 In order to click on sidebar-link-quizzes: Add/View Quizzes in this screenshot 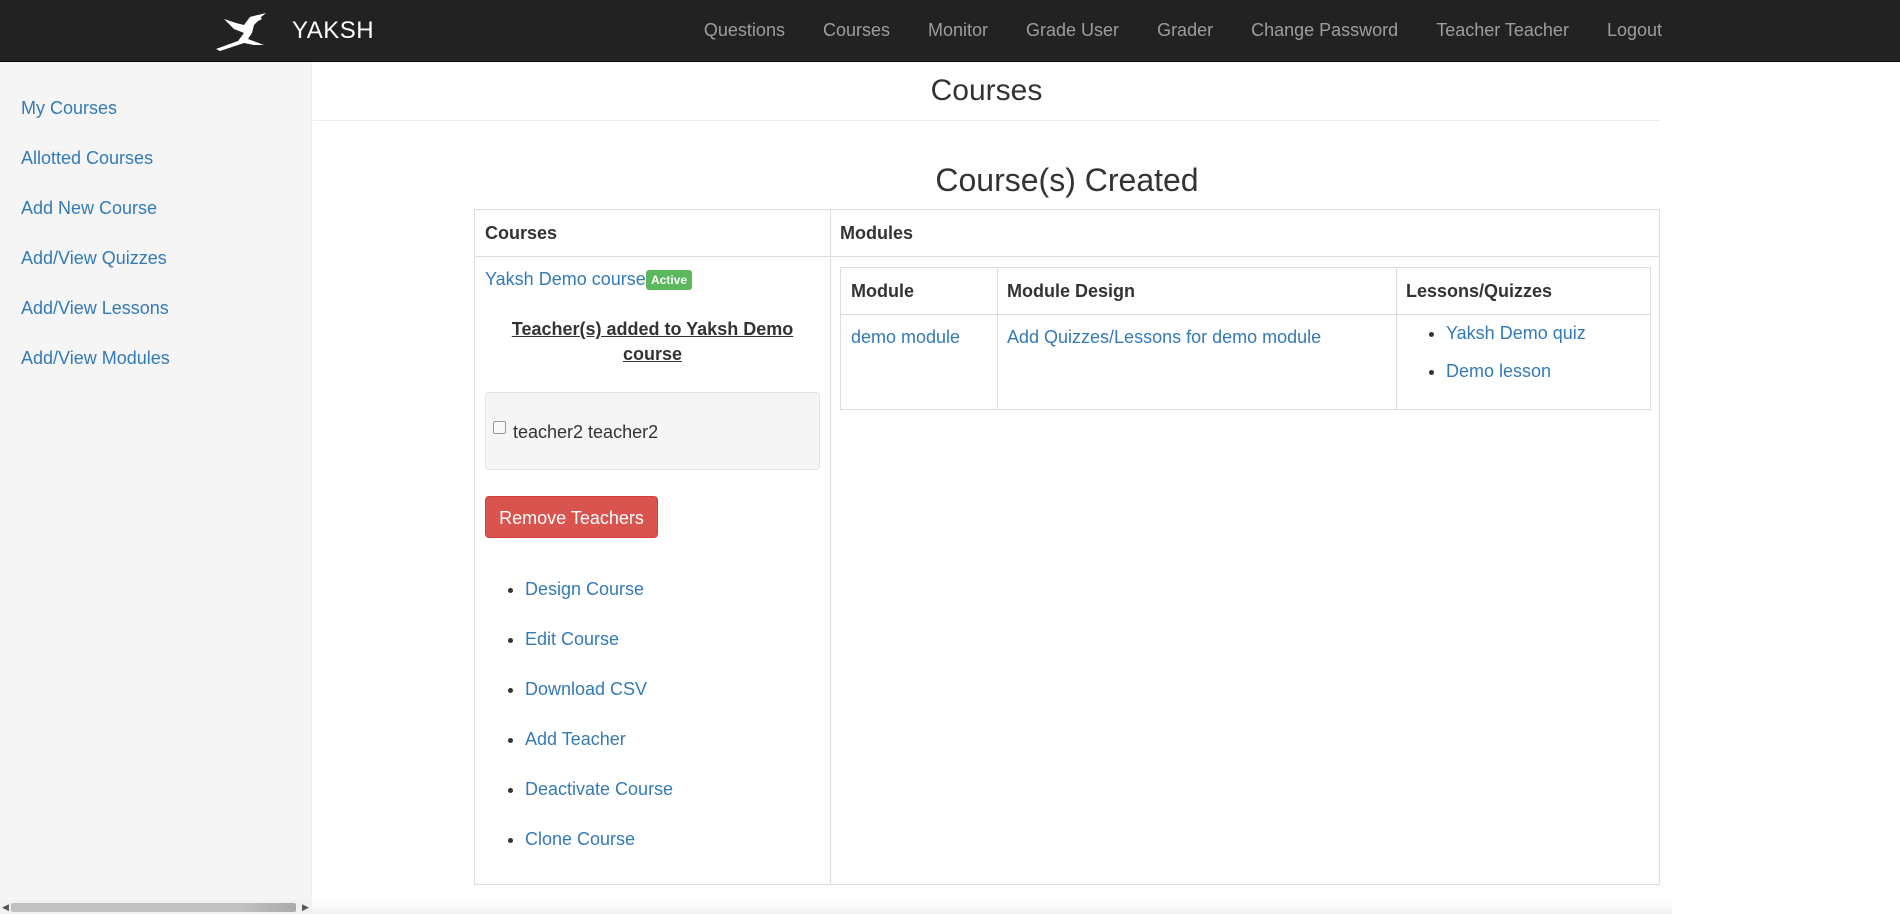, I will do `click(94, 258)`.